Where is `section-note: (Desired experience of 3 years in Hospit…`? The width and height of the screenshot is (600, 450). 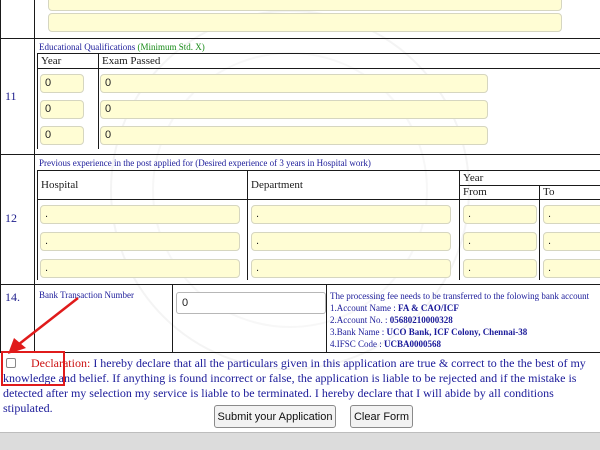 section-note: (Desired experience of 3 years in Hospit… is located at coordinates (283, 163).